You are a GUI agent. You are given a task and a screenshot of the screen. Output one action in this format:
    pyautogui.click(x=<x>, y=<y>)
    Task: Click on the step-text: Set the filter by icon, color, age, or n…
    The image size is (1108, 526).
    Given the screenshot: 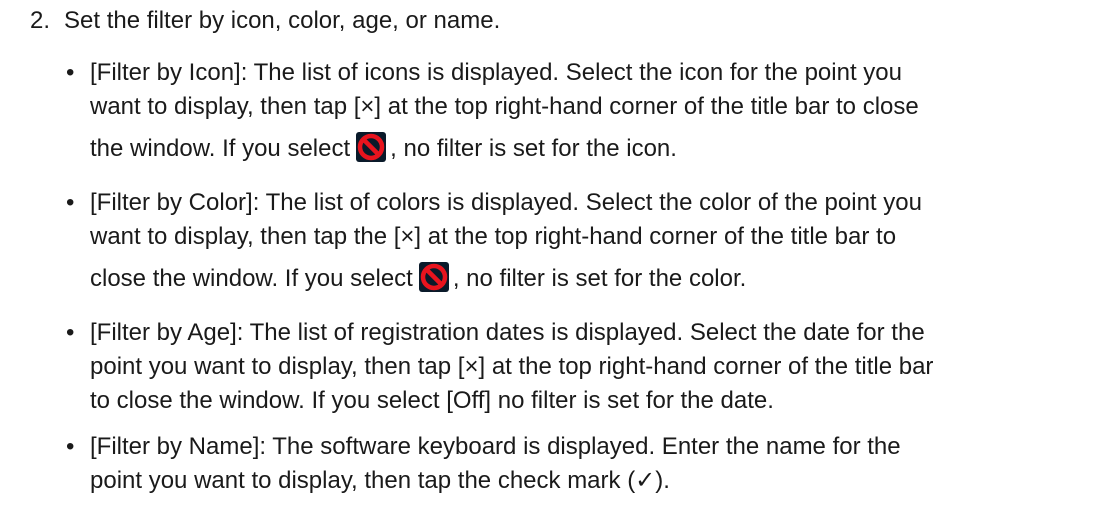 What is the action you would take?
    pyautogui.click(x=282, y=20)
    